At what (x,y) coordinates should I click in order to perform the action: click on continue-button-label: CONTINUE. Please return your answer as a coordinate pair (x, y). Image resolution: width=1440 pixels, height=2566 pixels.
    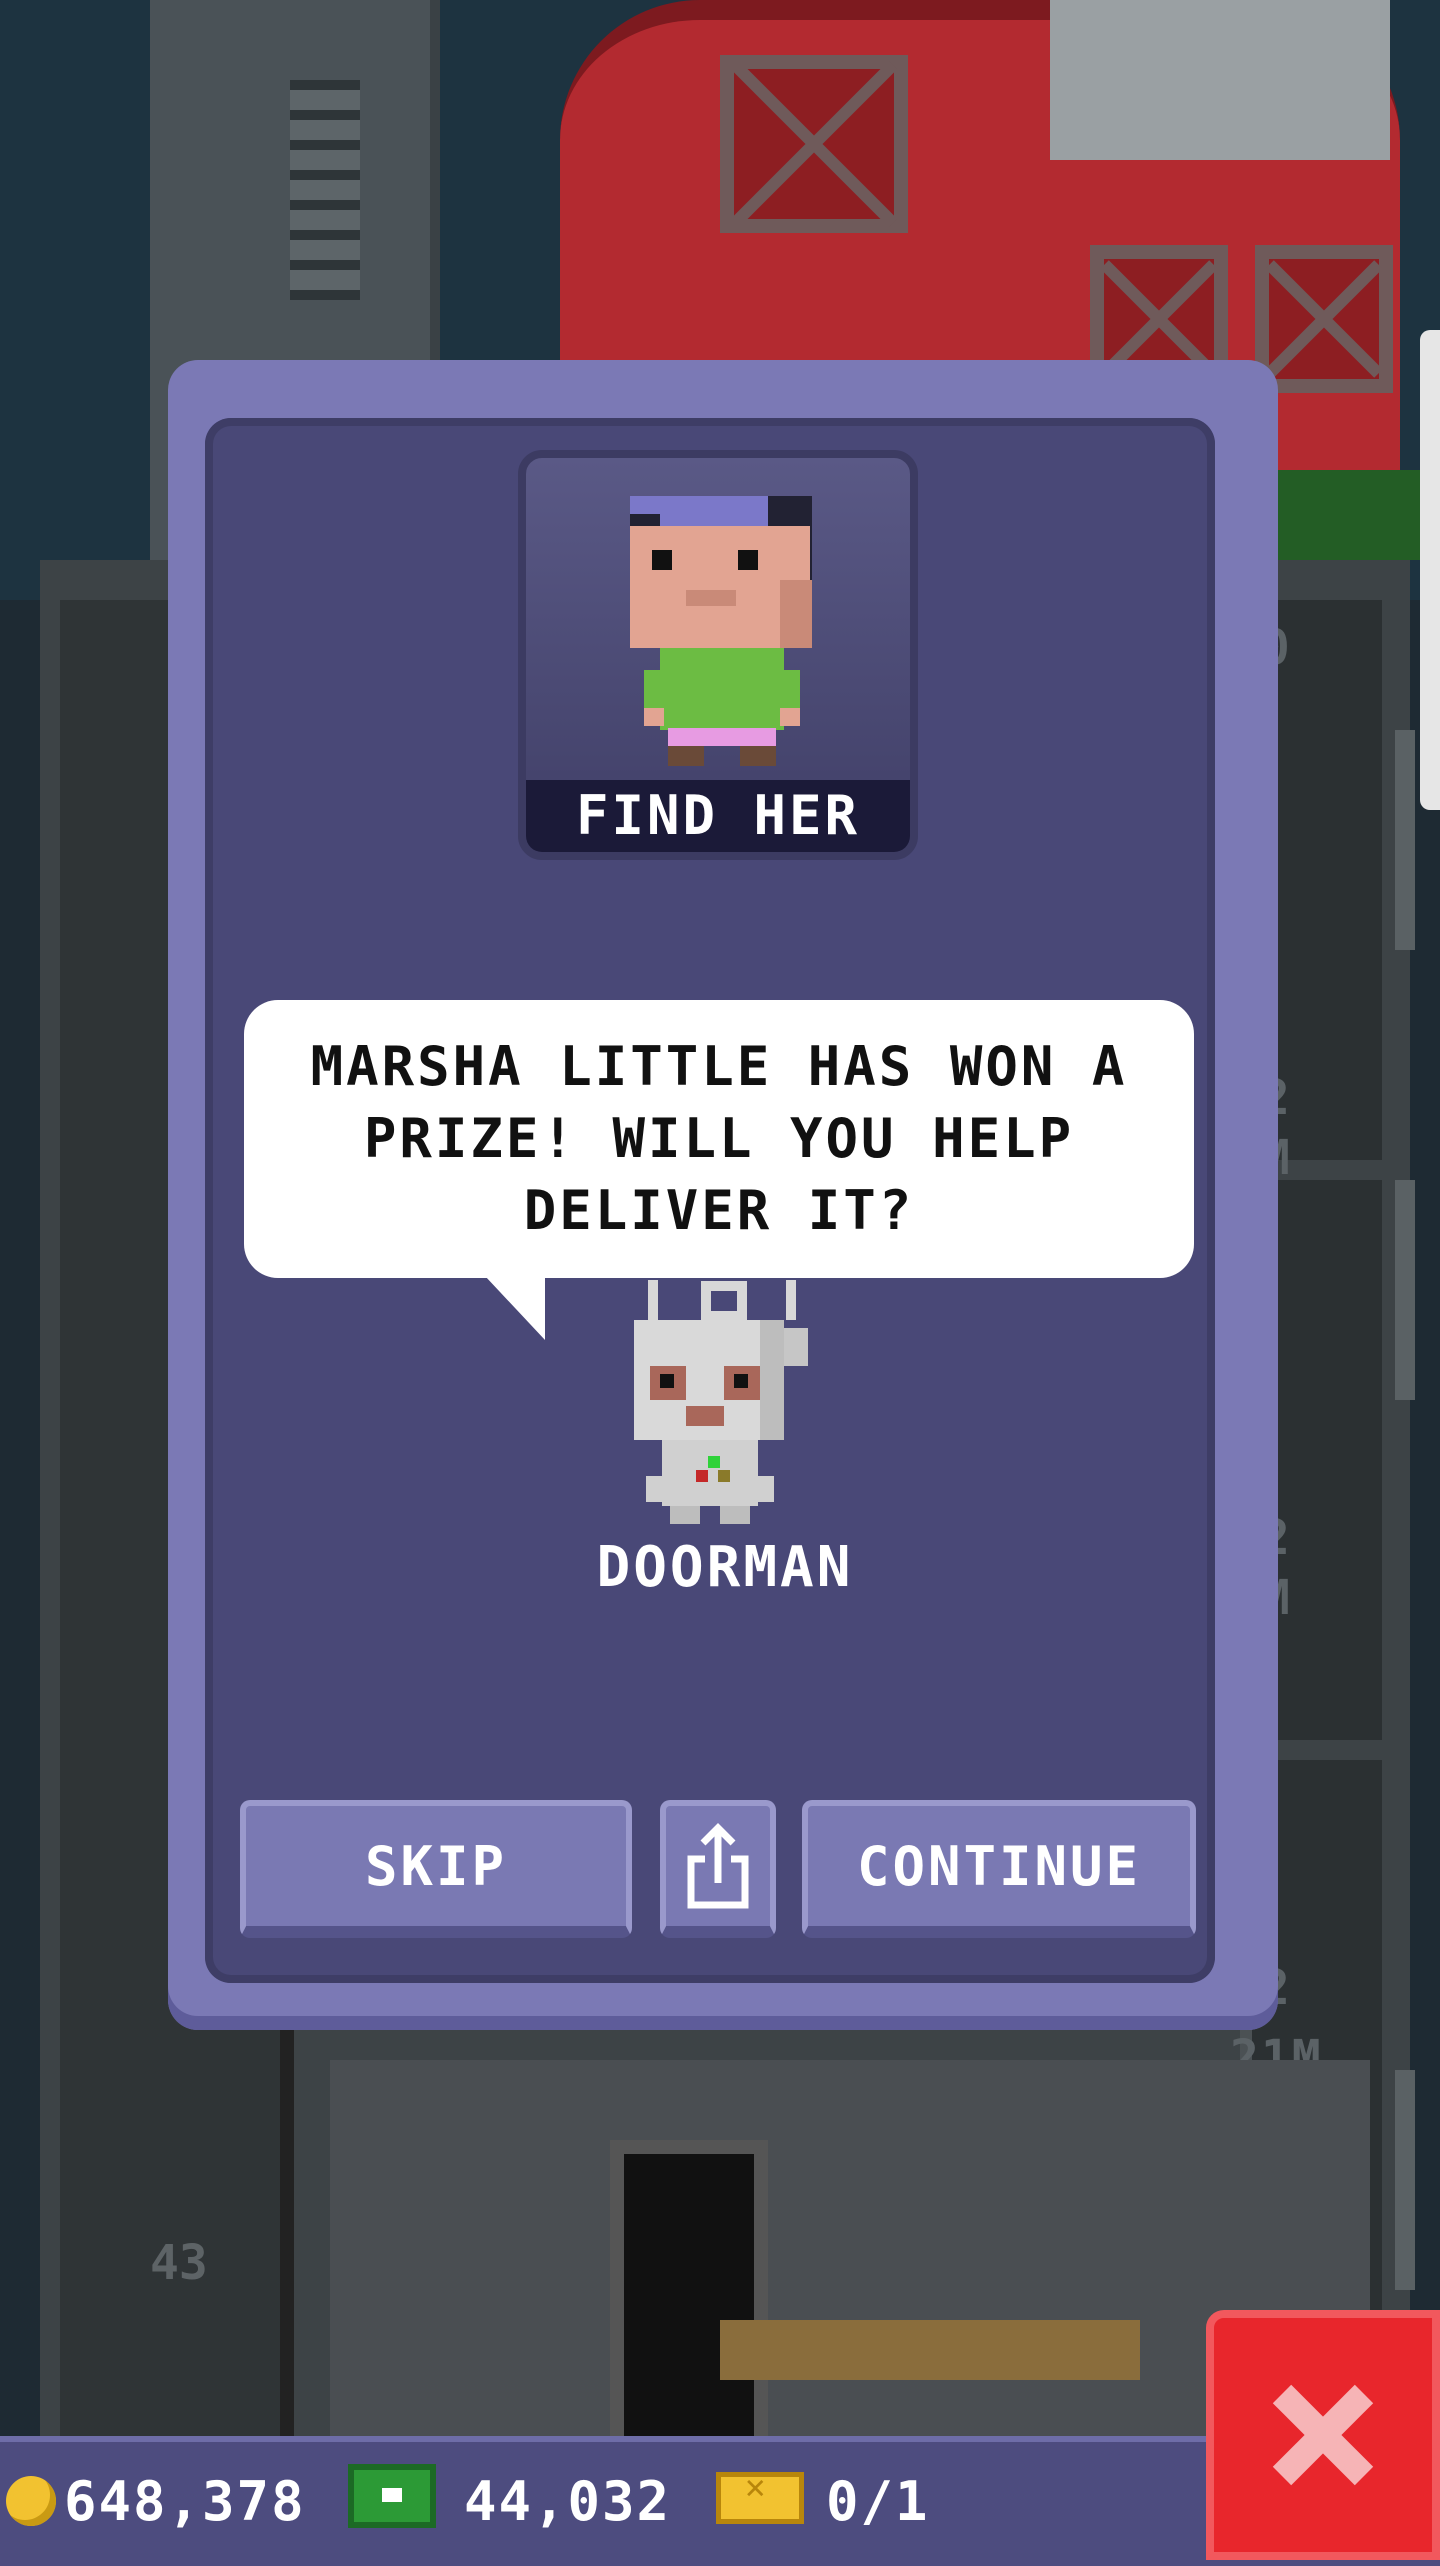
    Looking at the image, I should click on (999, 1866).